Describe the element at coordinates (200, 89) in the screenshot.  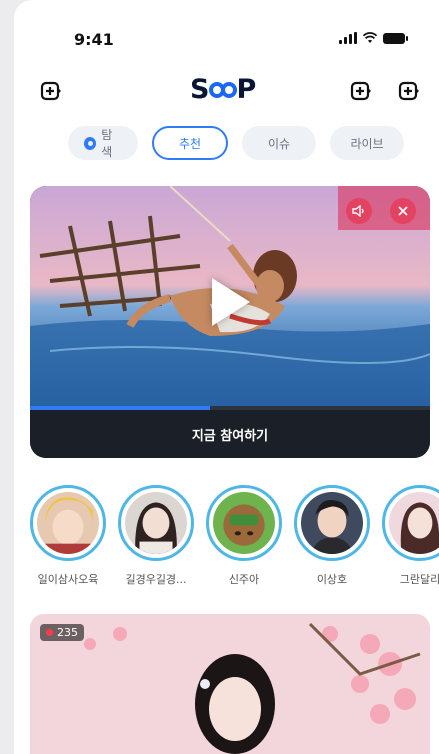
I see `logo-letter-s: S` at that location.